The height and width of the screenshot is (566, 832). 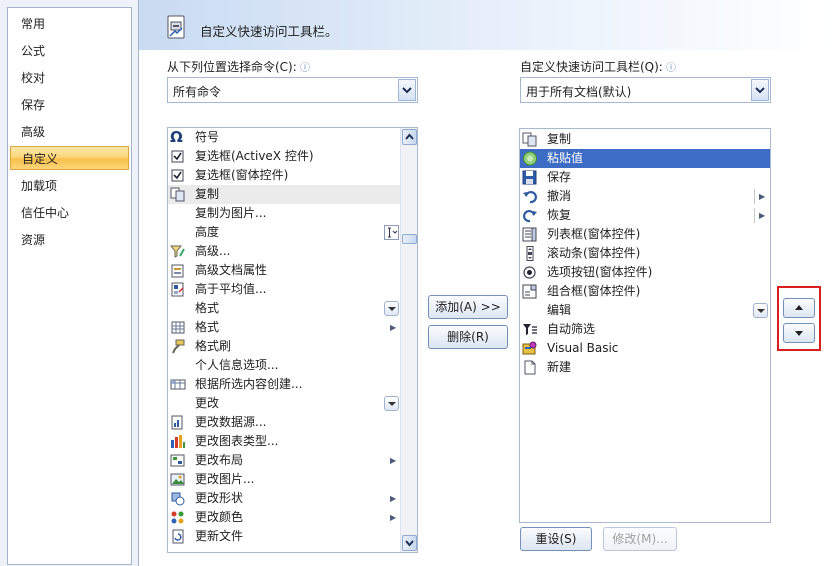 What do you see at coordinates (530, 216) in the screenshot?
I see `redo-icon` at bounding box center [530, 216].